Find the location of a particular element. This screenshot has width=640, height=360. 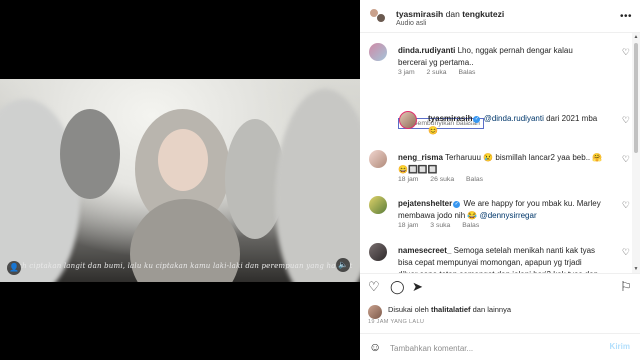

more-options-icon: ••• is located at coordinates (626, 16).